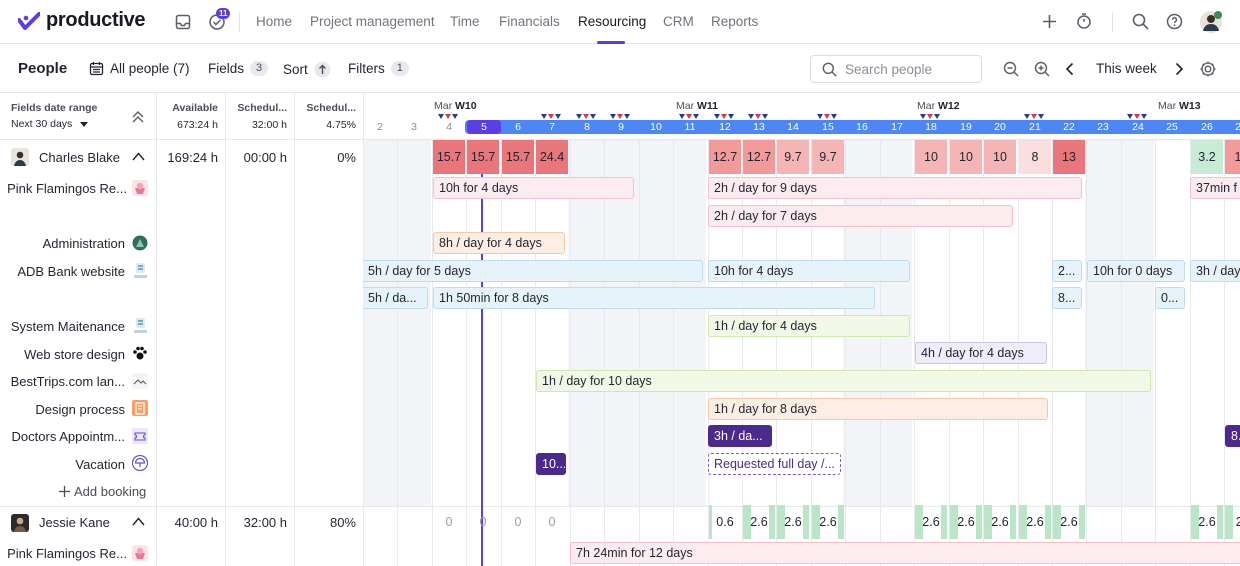 The width and height of the screenshot is (1240, 566). I want to click on period-label: This week, so click(1126, 68).